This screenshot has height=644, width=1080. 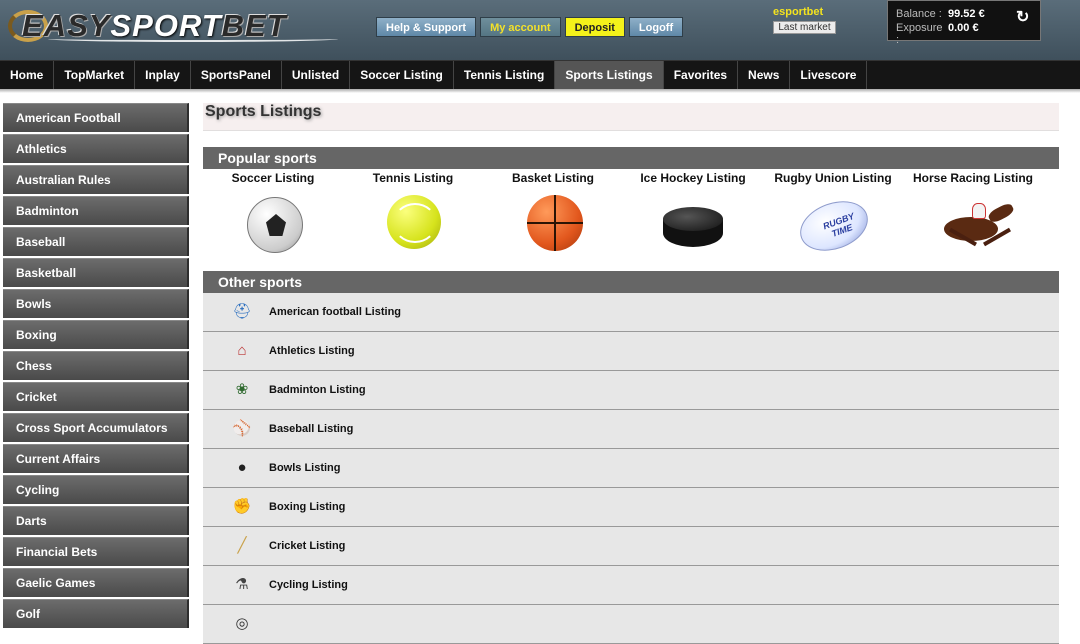 I want to click on popular-basket: Basket Listing, so click(x=553, y=219).